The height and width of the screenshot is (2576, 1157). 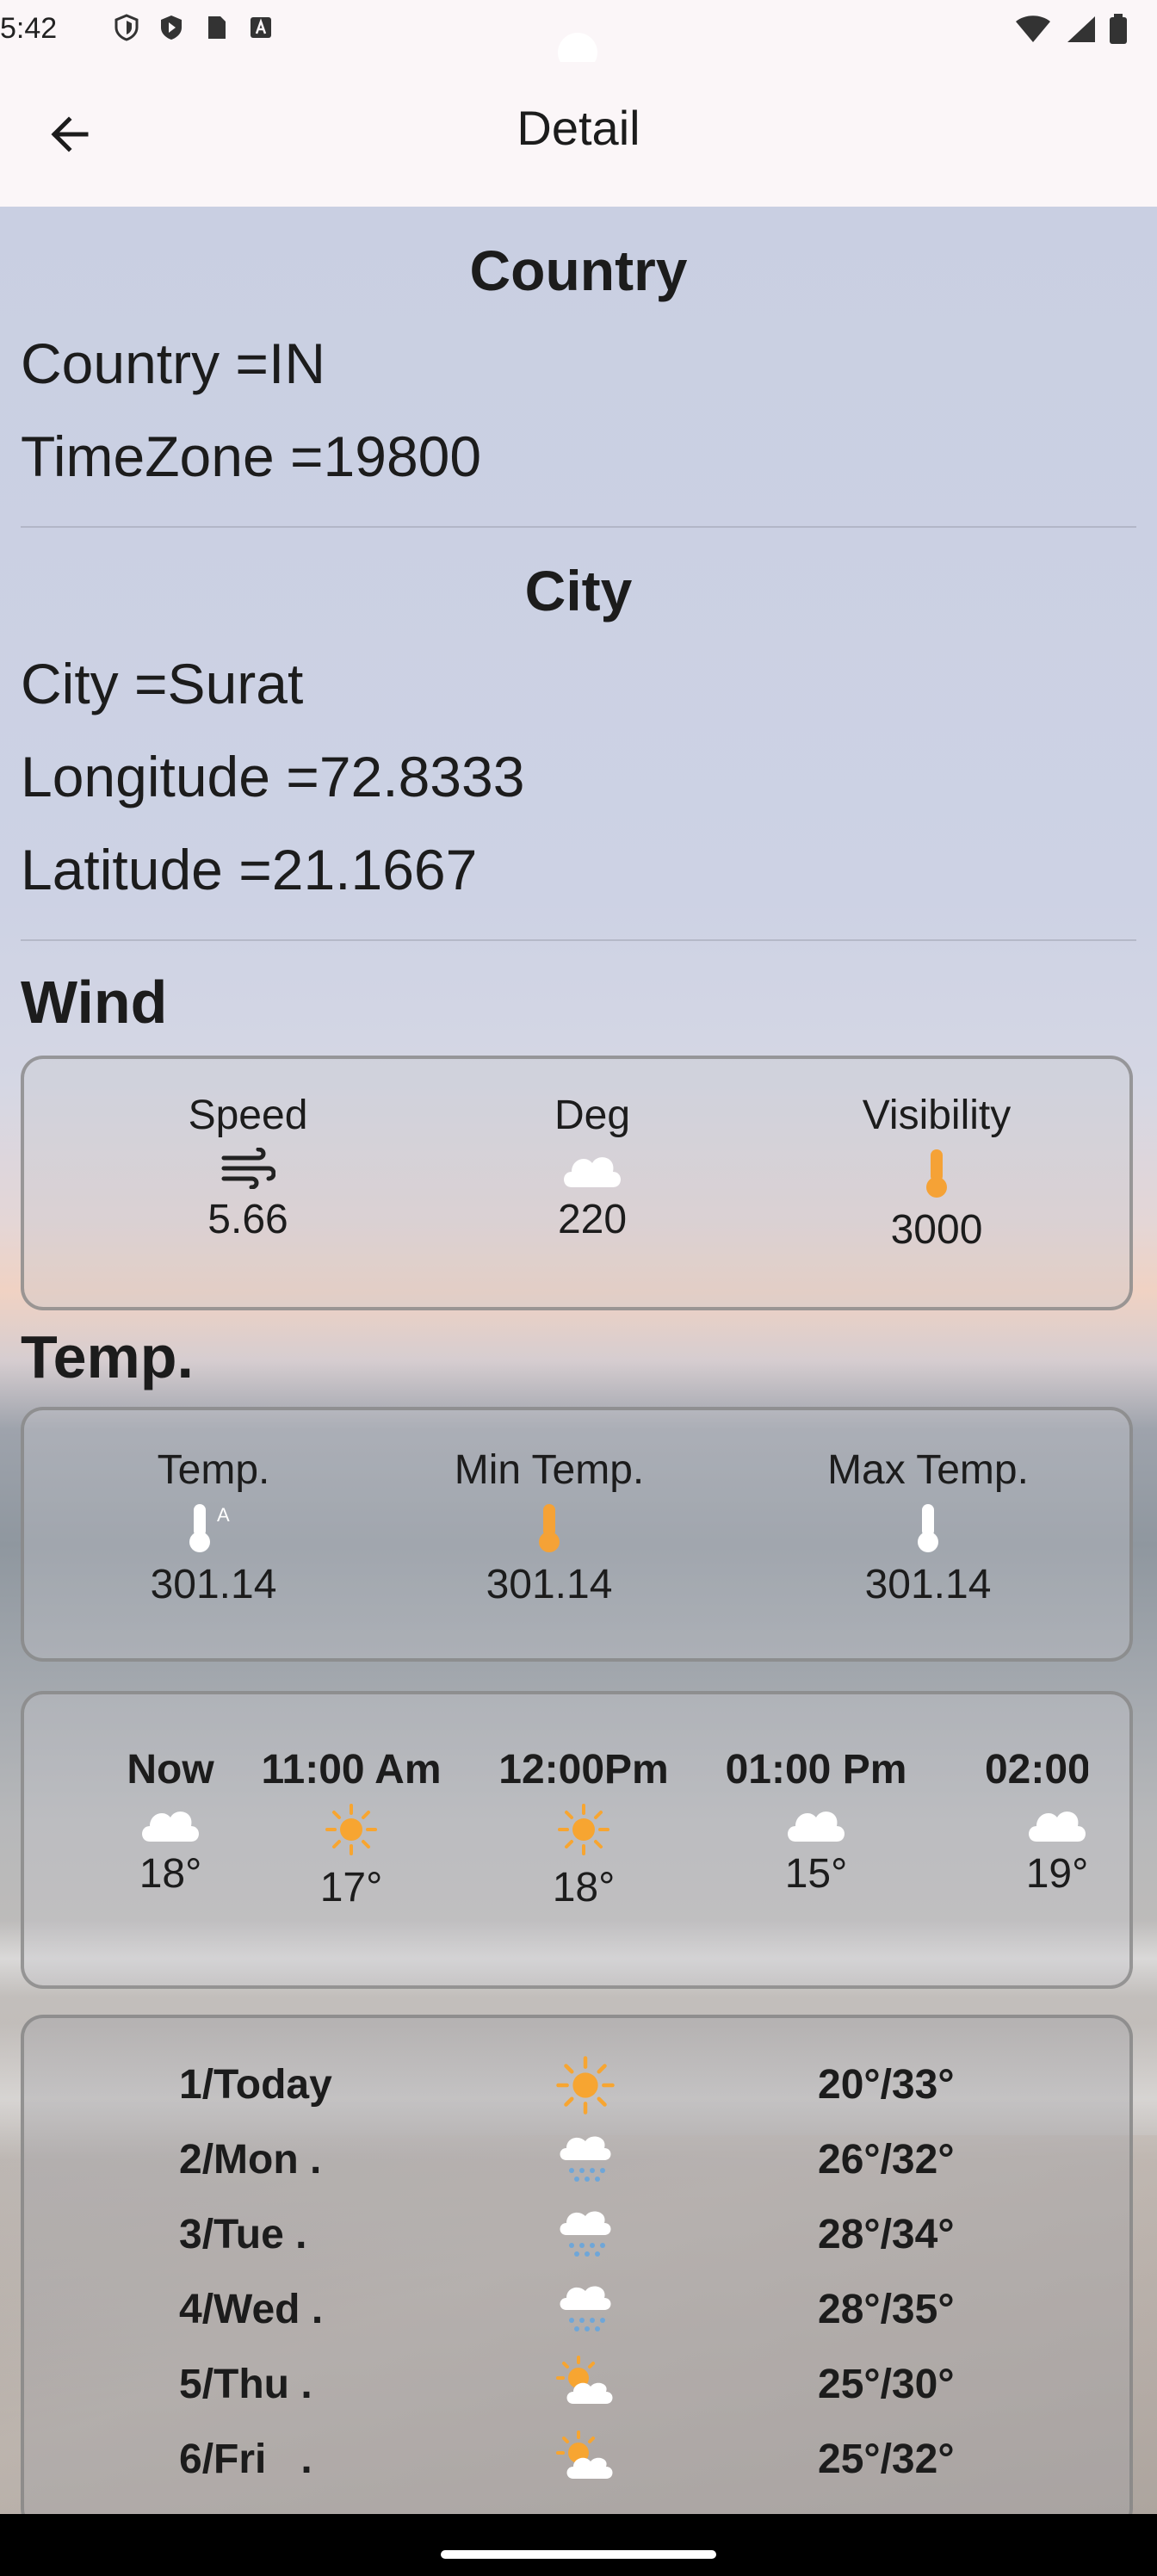 What do you see at coordinates (249, 870) in the screenshot?
I see `latitude-value: Latitude =21.1667` at bounding box center [249, 870].